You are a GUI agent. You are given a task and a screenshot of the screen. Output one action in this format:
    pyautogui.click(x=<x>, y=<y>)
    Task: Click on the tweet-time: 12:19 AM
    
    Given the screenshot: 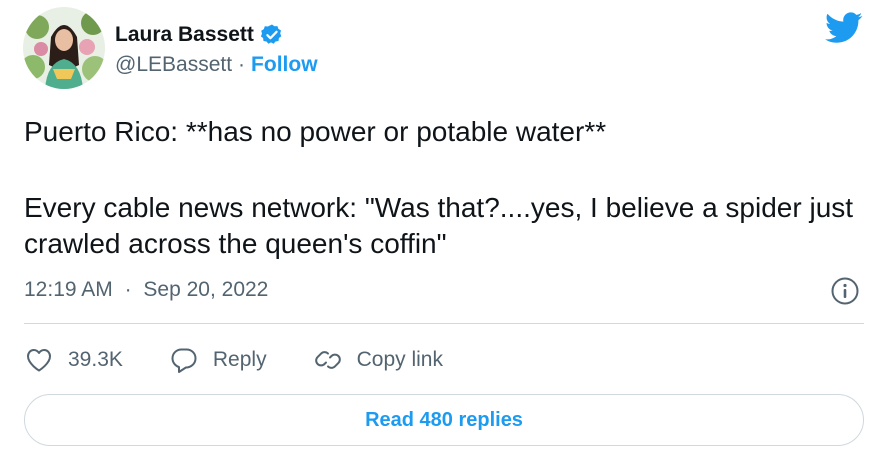 What is the action you would take?
    pyautogui.click(x=68, y=289)
    